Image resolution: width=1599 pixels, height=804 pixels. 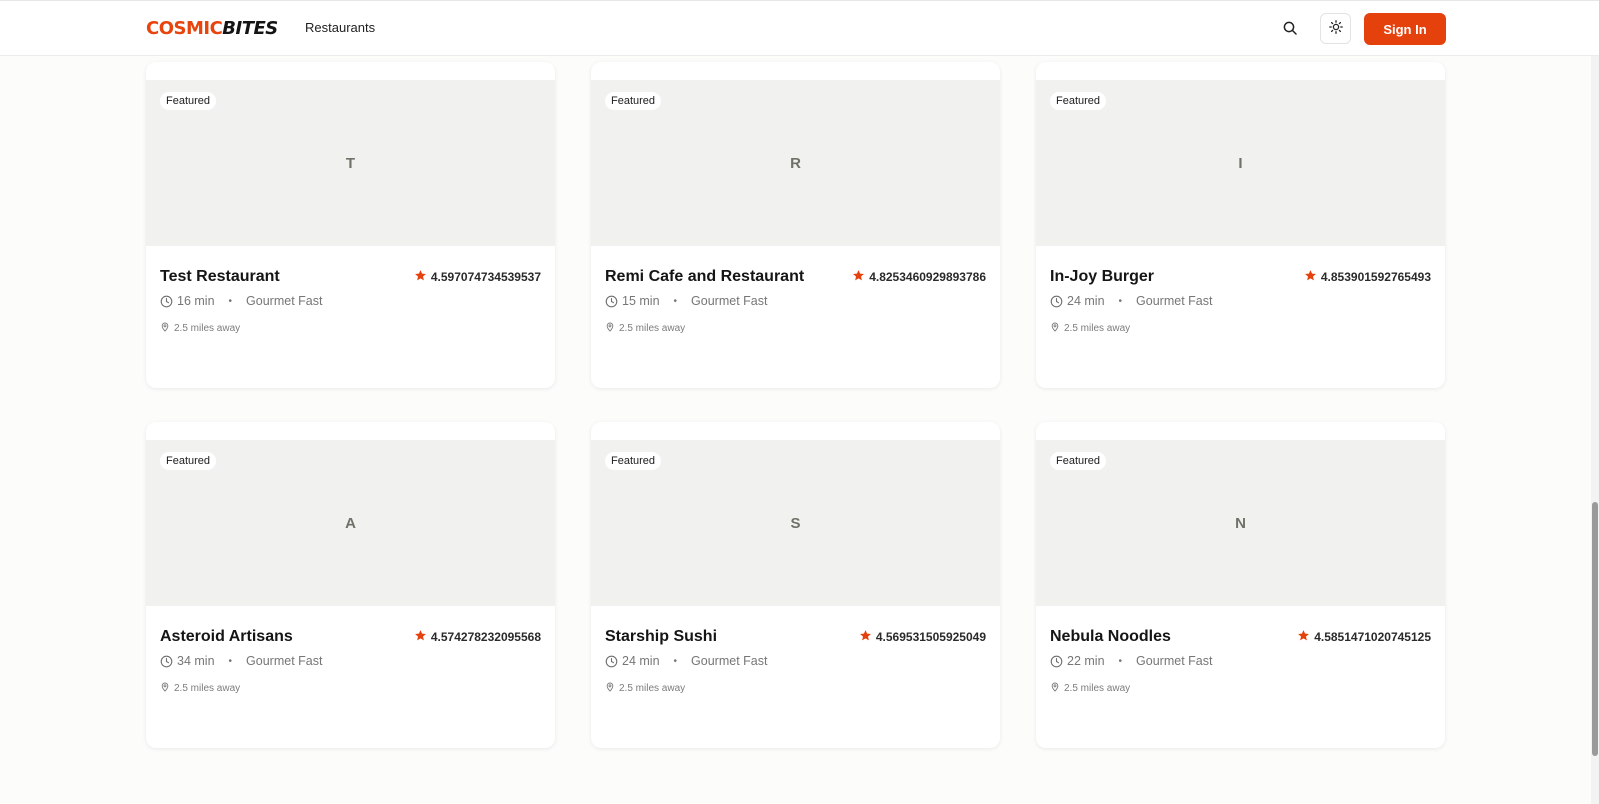 I want to click on theme-toggle-button, so click(x=1335, y=28).